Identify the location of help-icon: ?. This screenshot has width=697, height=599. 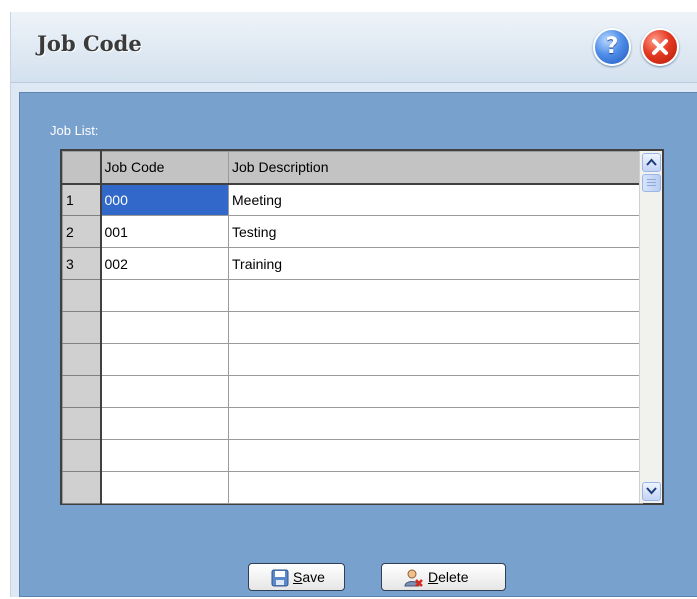
(612, 46).